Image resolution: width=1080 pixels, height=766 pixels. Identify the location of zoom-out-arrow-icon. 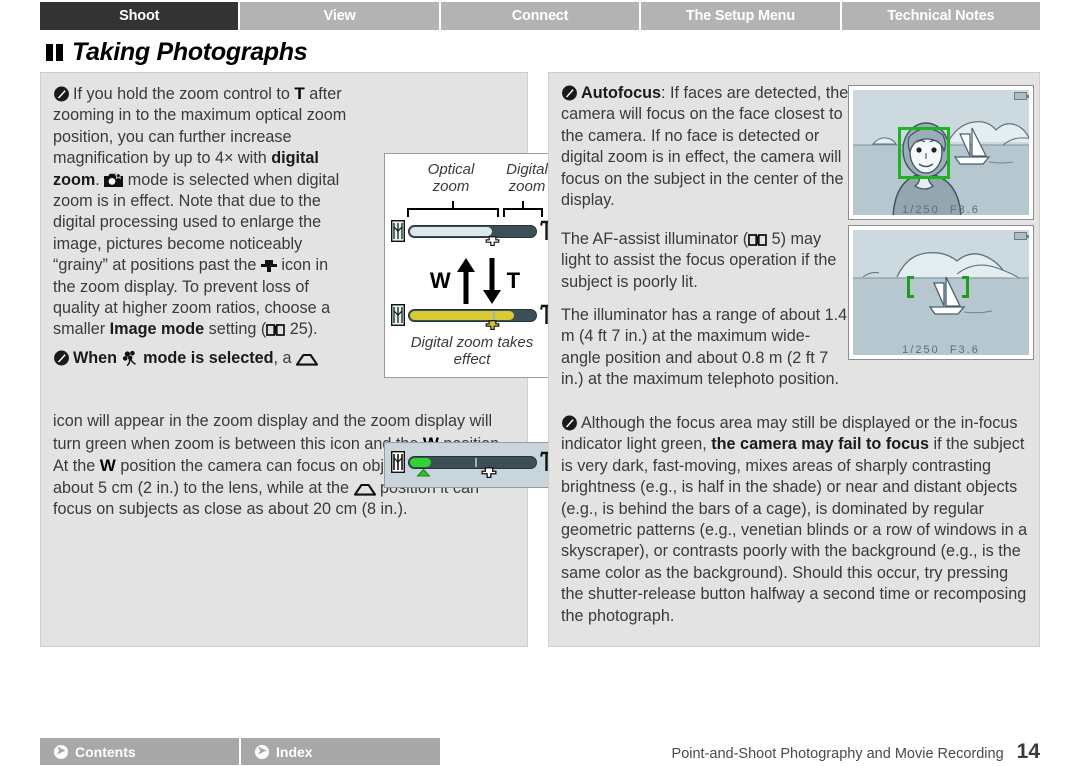
(491, 281).